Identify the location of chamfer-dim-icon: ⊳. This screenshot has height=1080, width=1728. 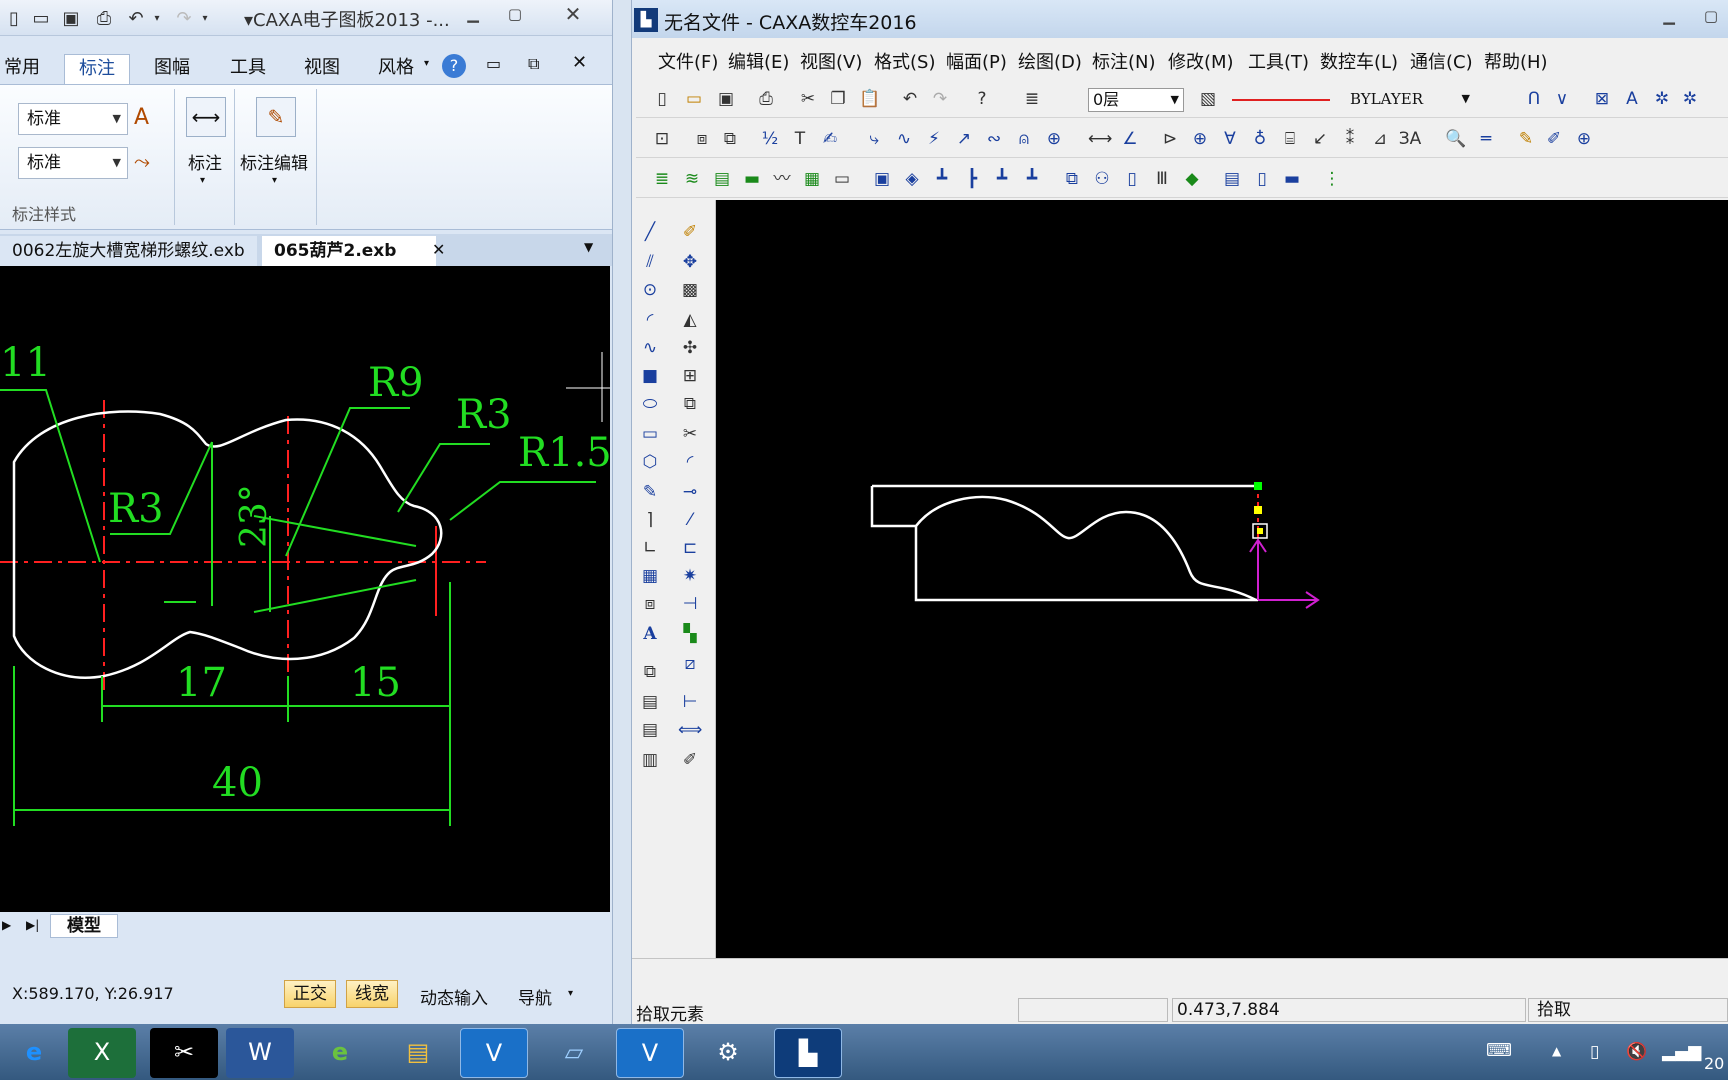
(1170, 139).